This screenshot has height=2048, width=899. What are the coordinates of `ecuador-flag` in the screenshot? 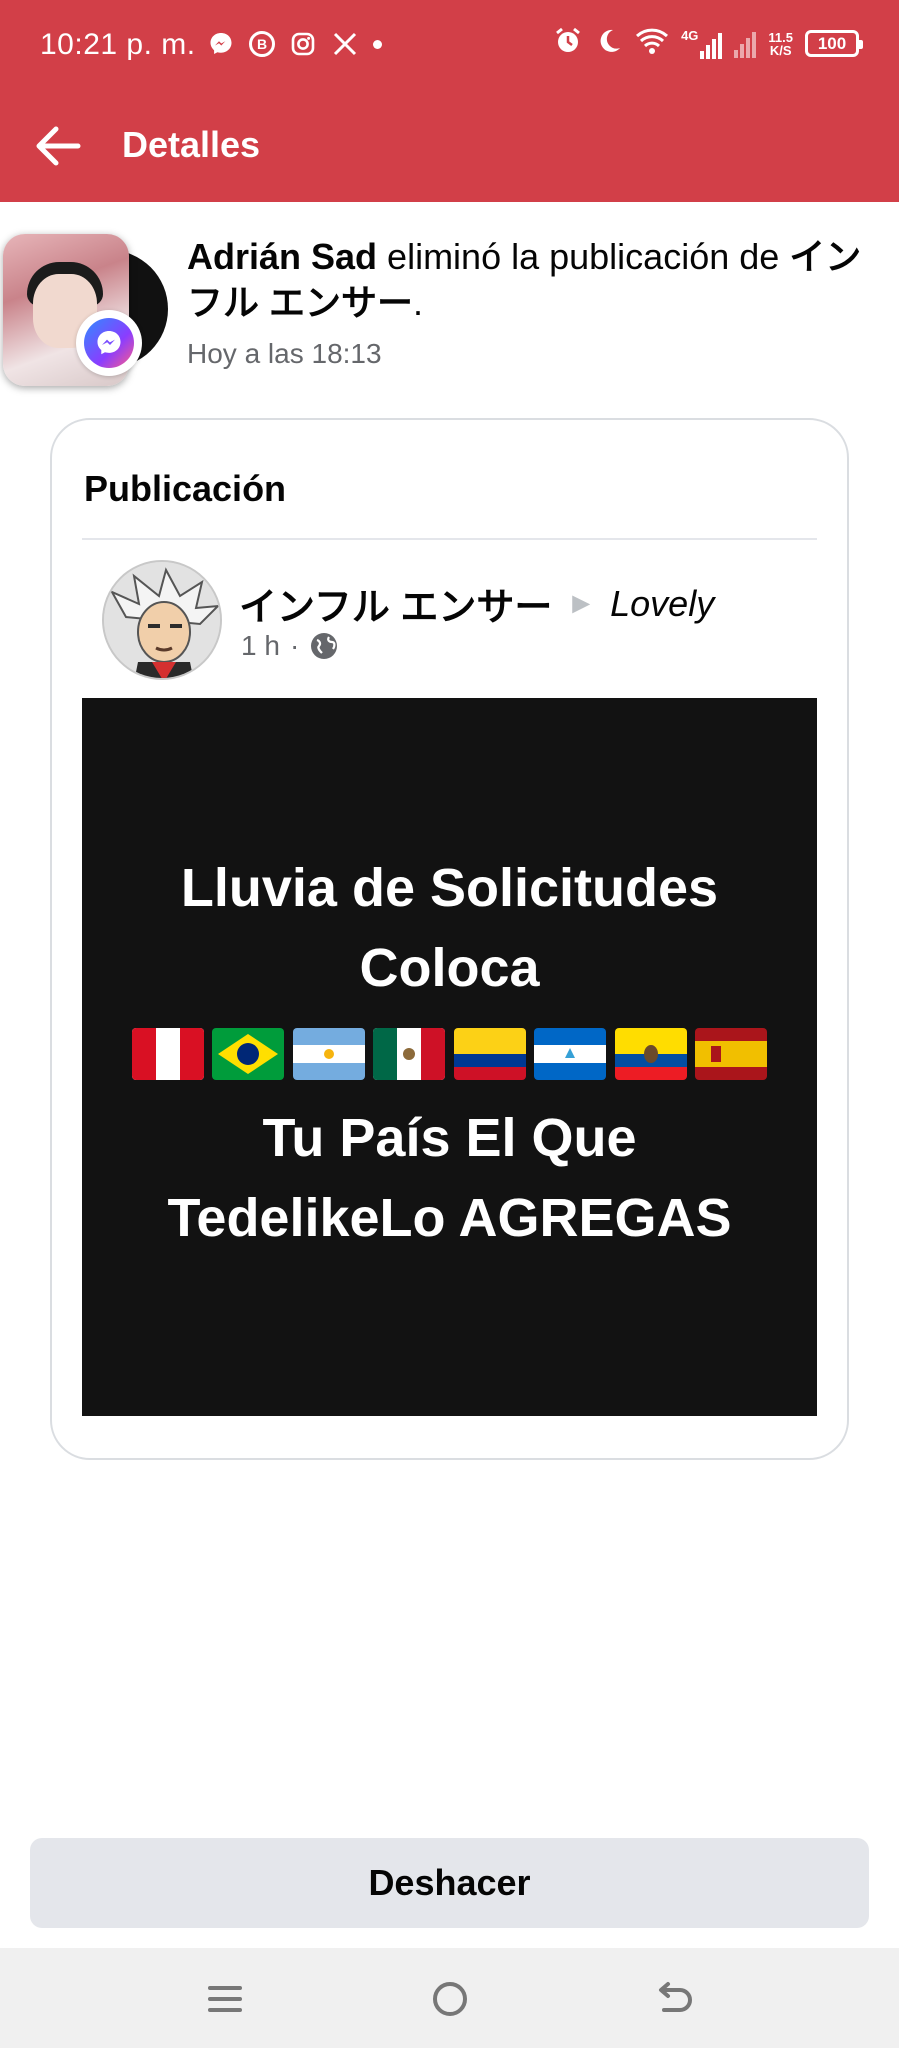 It's located at (650, 1054).